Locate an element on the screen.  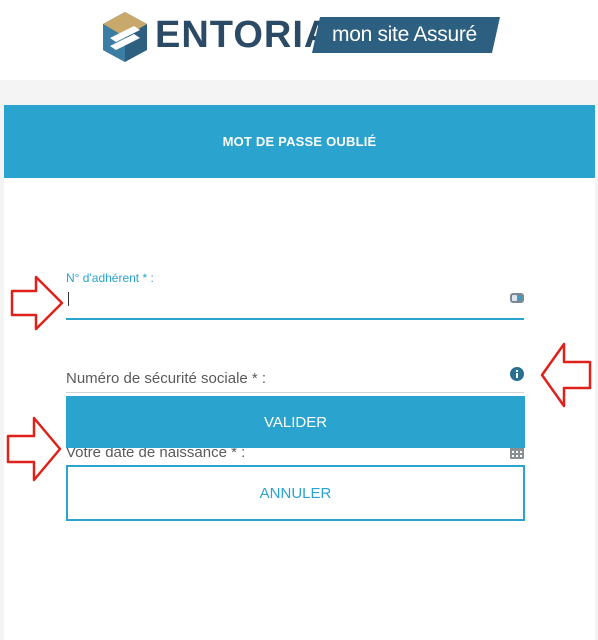
card-title: MOT DE PASSE OUBLIÉ is located at coordinates (299, 141).